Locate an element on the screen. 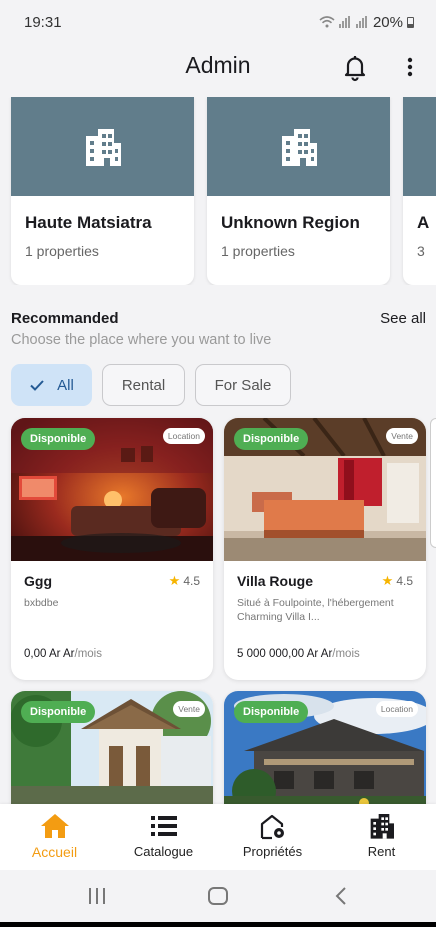  property-price: 0,00 Ar Ar/mois is located at coordinates (63, 654).